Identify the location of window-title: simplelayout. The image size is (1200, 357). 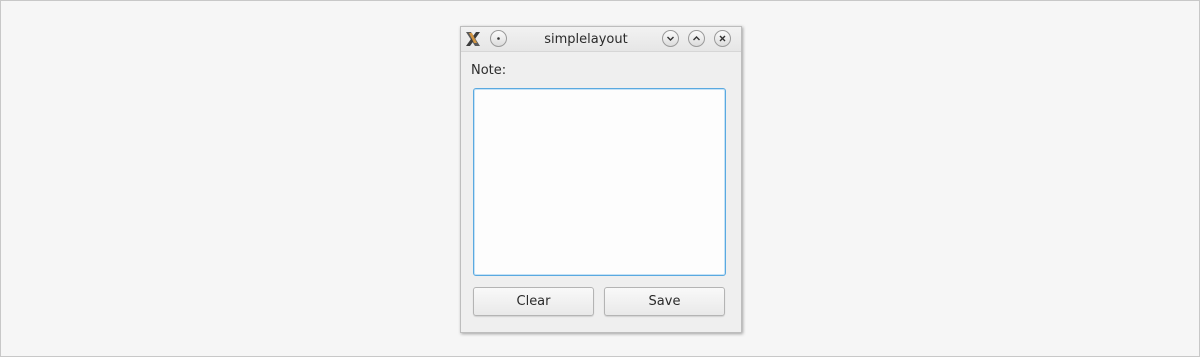
(586, 39).